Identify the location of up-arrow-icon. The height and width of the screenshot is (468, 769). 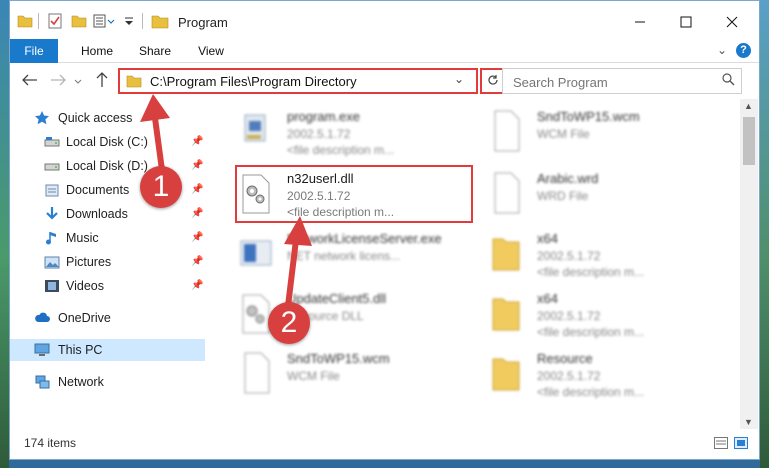
(102, 81).